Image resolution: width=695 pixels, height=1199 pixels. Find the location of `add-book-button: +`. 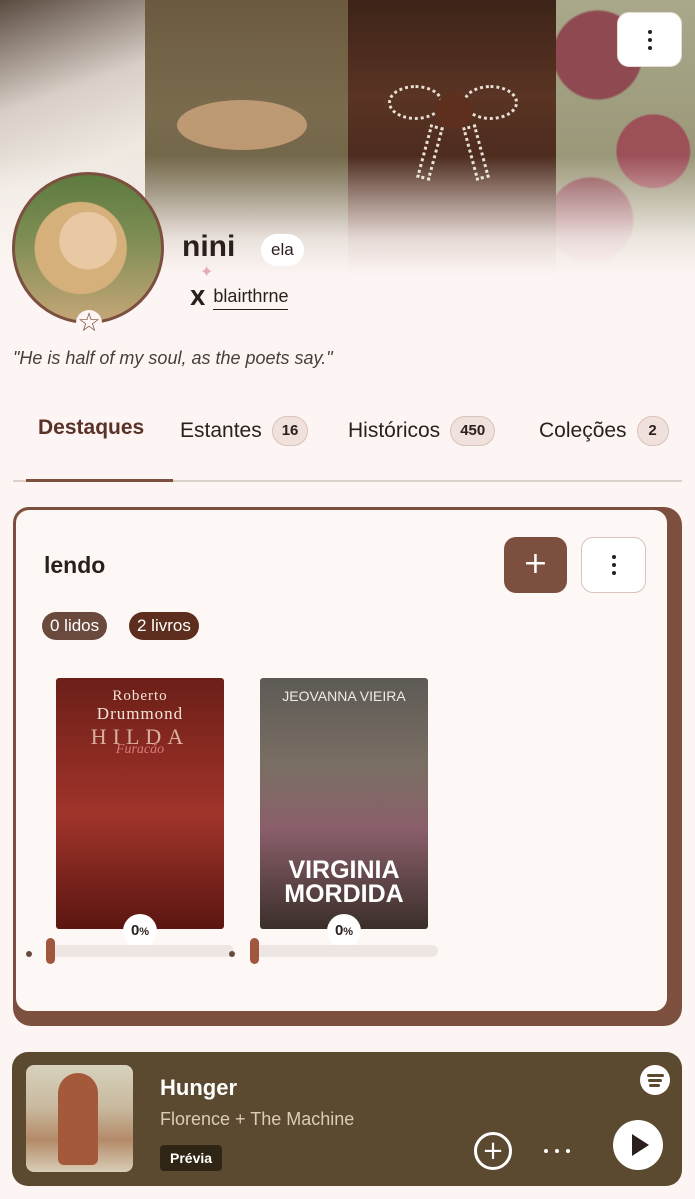

add-book-button: + is located at coordinates (535, 565).